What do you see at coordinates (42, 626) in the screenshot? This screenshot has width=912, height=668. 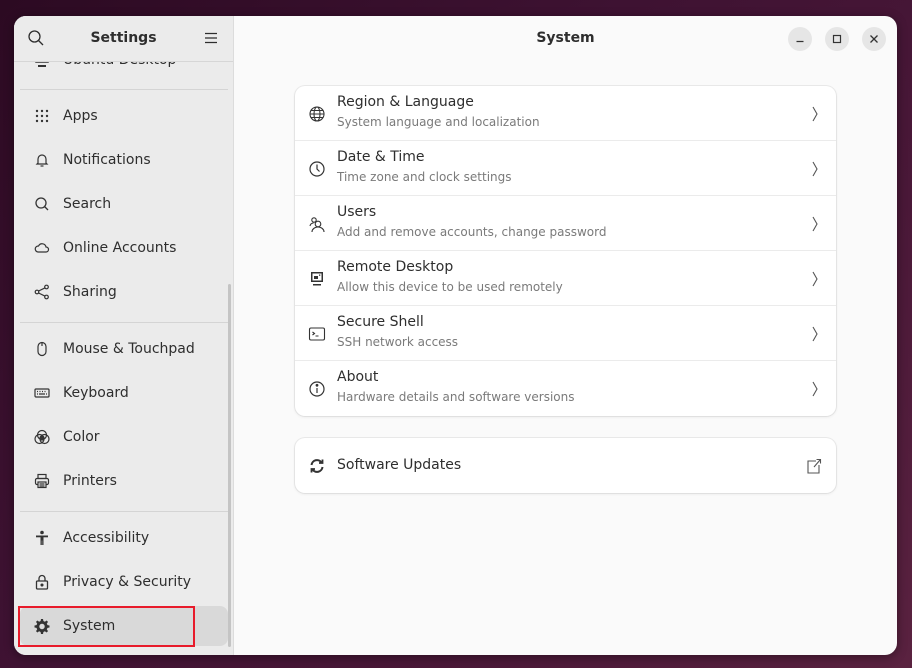 I see `gear-icon` at bounding box center [42, 626].